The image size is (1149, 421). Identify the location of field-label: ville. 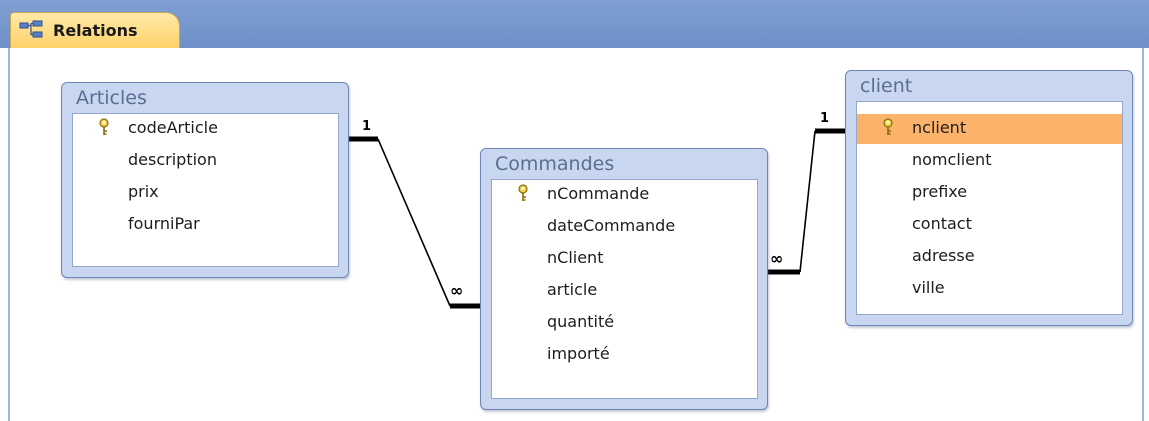
(928, 287).